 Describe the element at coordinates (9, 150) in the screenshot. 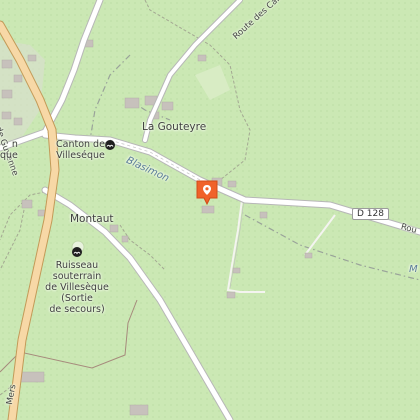

I see `label-canton-partial: n que` at that location.